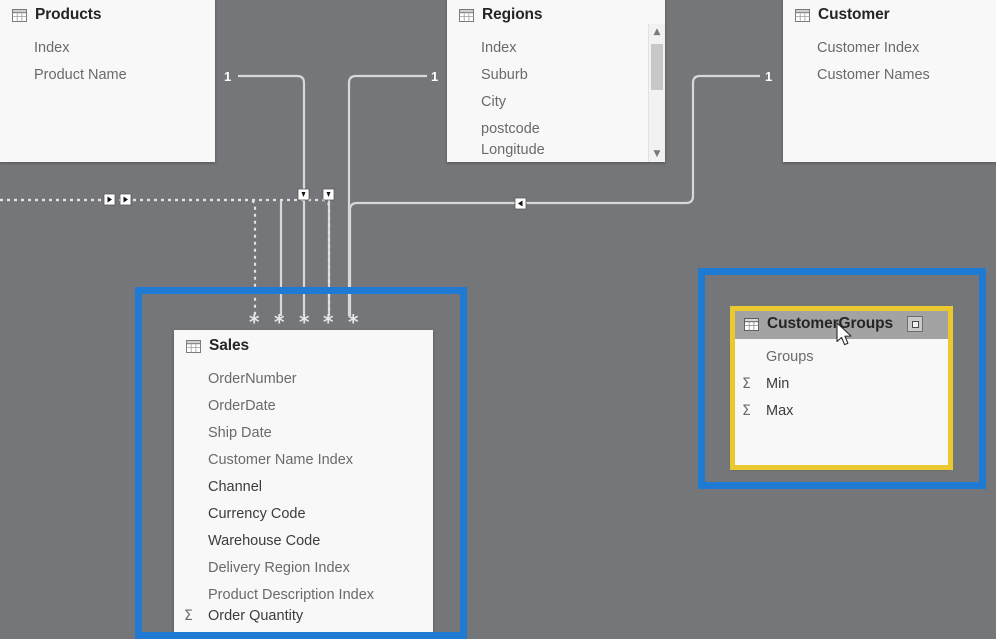 This screenshot has height=639, width=996. Describe the element at coordinates (873, 74) in the screenshot. I see `field-label: Customer Names` at that location.